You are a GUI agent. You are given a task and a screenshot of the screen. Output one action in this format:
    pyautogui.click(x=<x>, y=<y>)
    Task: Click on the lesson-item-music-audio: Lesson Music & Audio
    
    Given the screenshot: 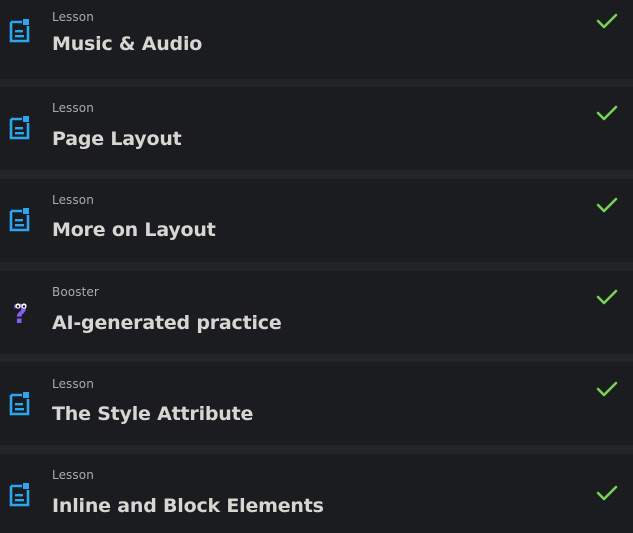 What is the action you would take?
    pyautogui.click(x=316, y=39)
    